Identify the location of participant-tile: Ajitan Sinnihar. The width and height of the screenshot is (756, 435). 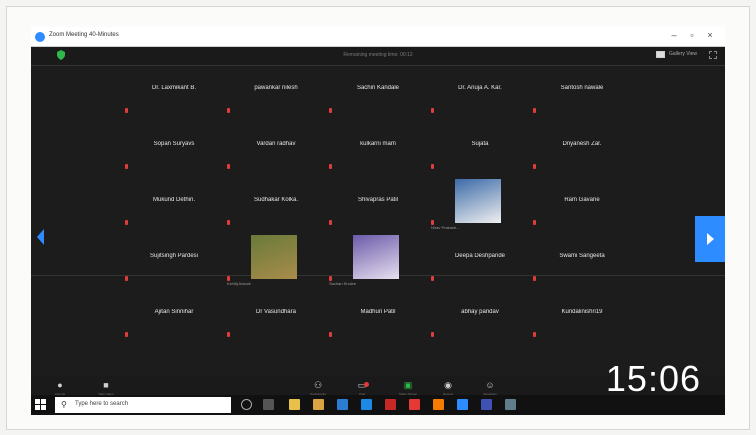
(174, 317).